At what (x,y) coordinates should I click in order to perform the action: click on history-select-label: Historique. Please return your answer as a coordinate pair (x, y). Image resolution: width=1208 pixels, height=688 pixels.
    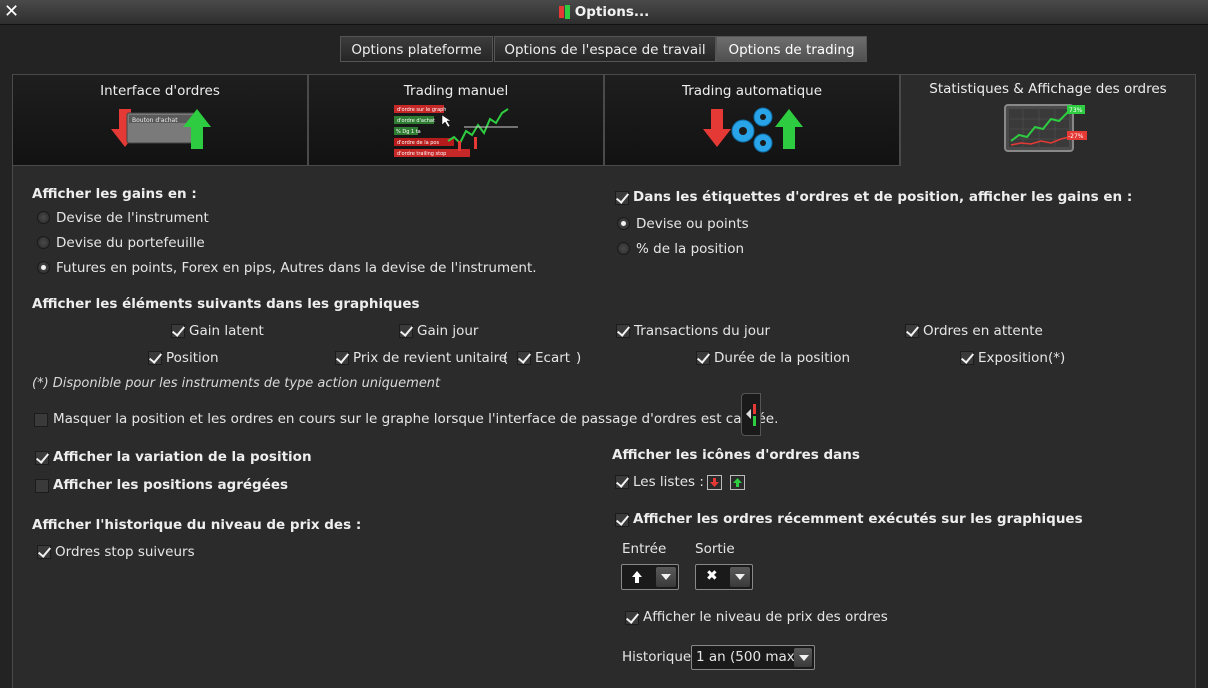
    Looking at the image, I should click on (657, 657).